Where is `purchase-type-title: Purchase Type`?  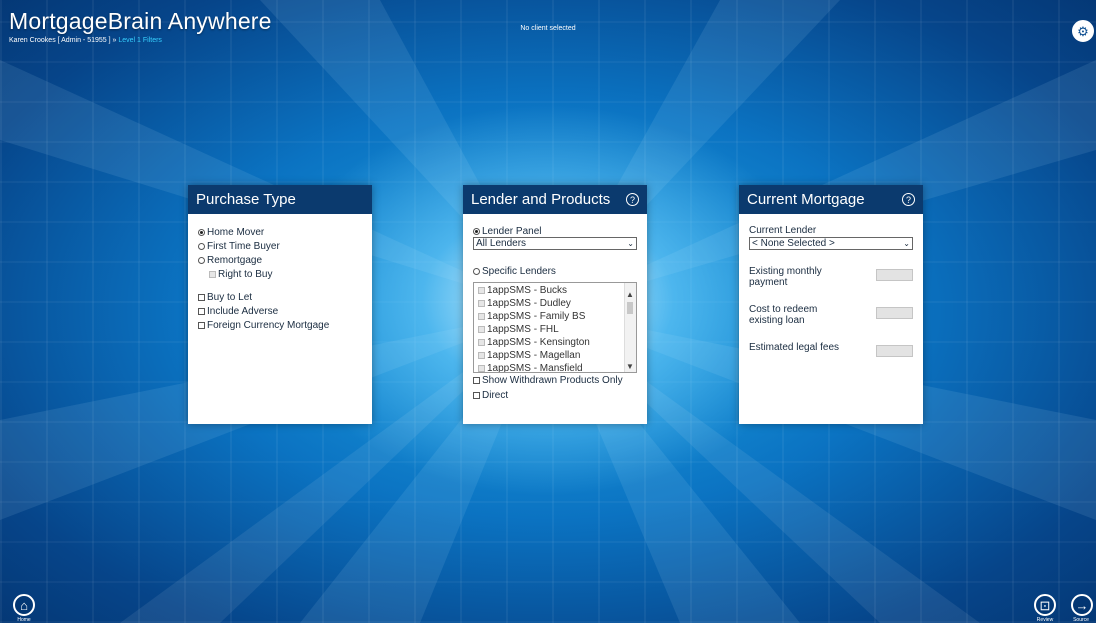 purchase-type-title: Purchase Type is located at coordinates (246, 199).